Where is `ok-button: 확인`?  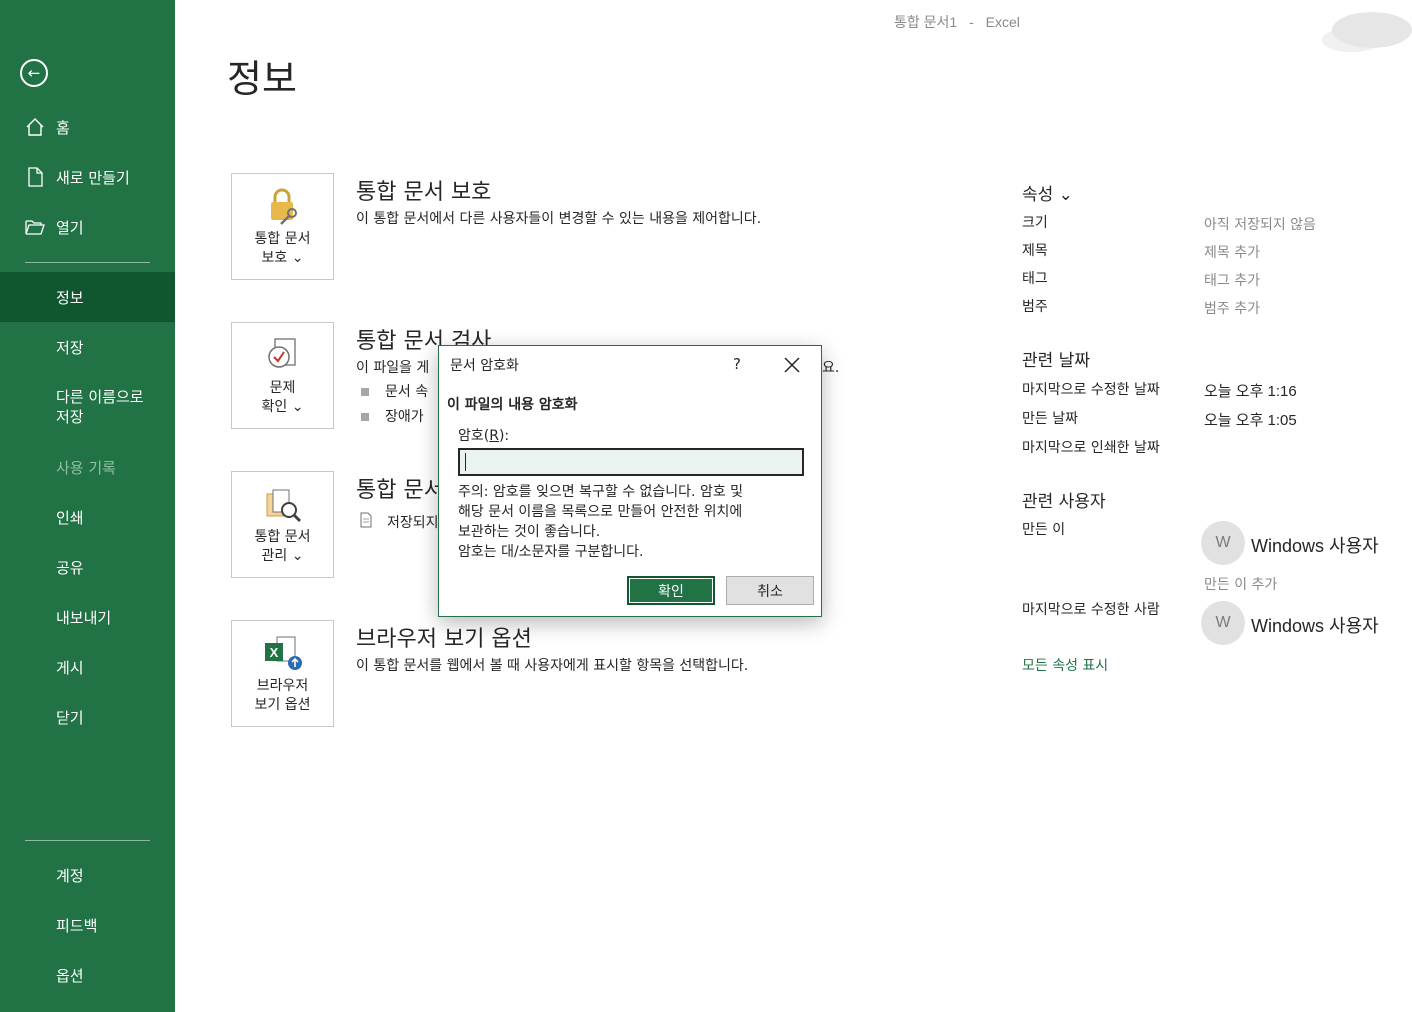
ok-button: 확인 is located at coordinates (671, 590).